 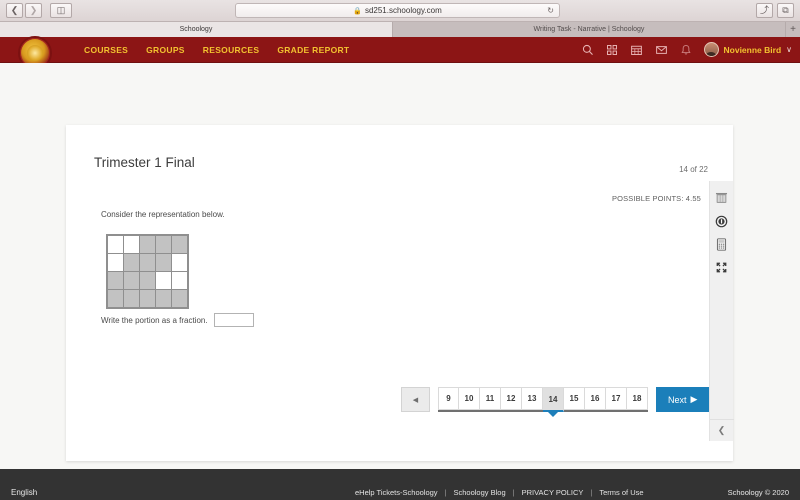 What do you see at coordinates (469, 398) in the screenshot?
I see `page-number-10: 10` at bounding box center [469, 398].